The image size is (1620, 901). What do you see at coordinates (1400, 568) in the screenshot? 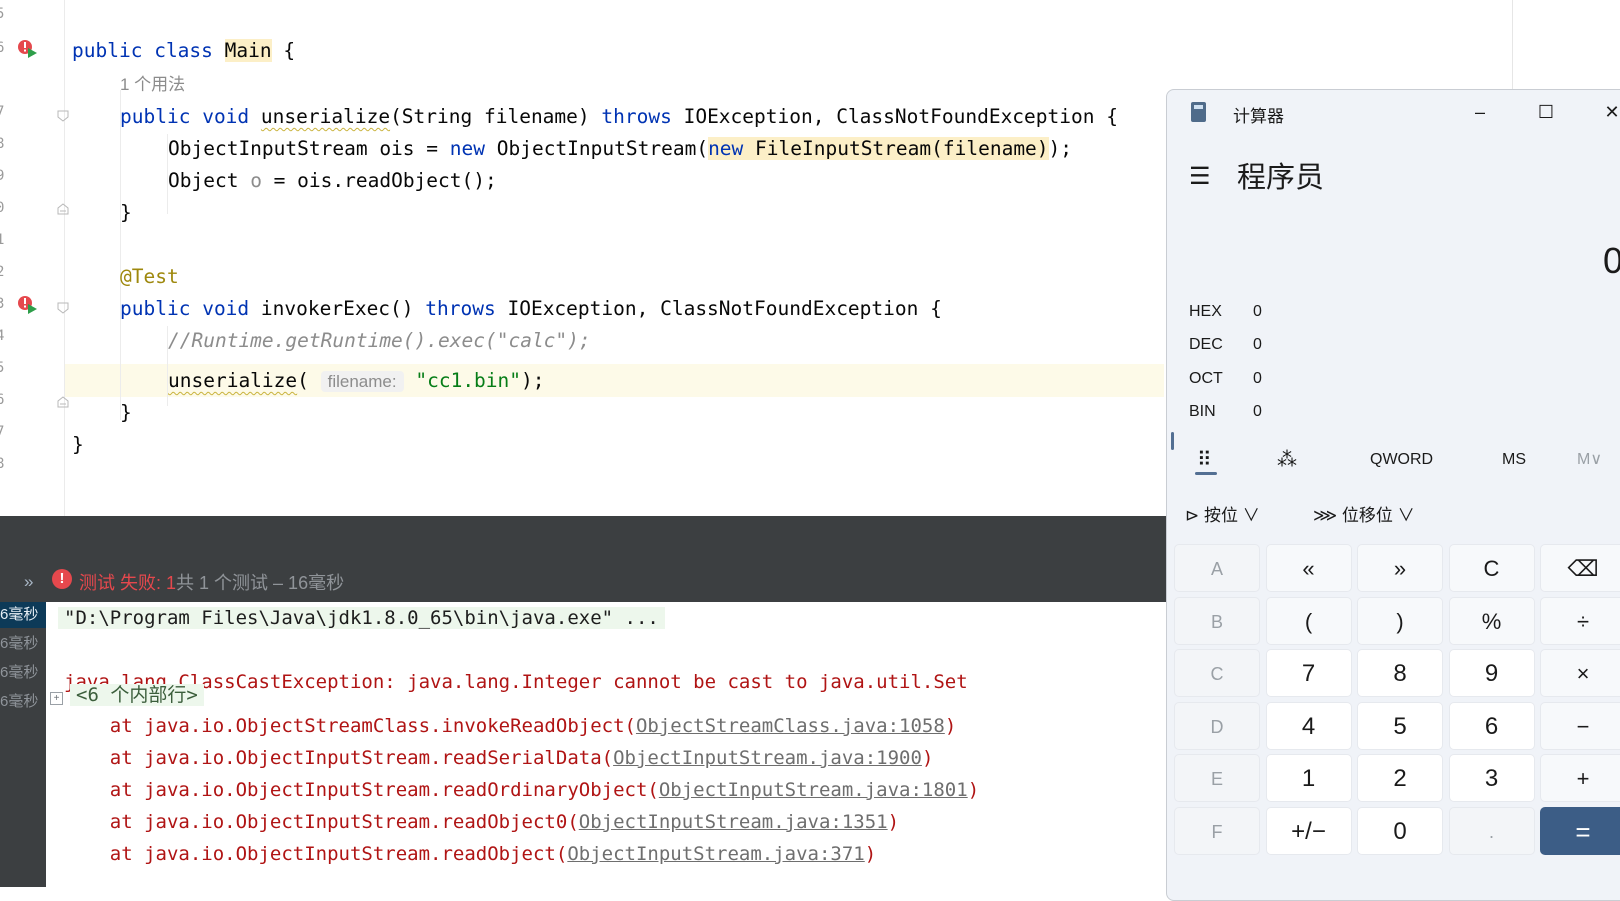
I see `key-shift-right: »` at bounding box center [1400, 568].